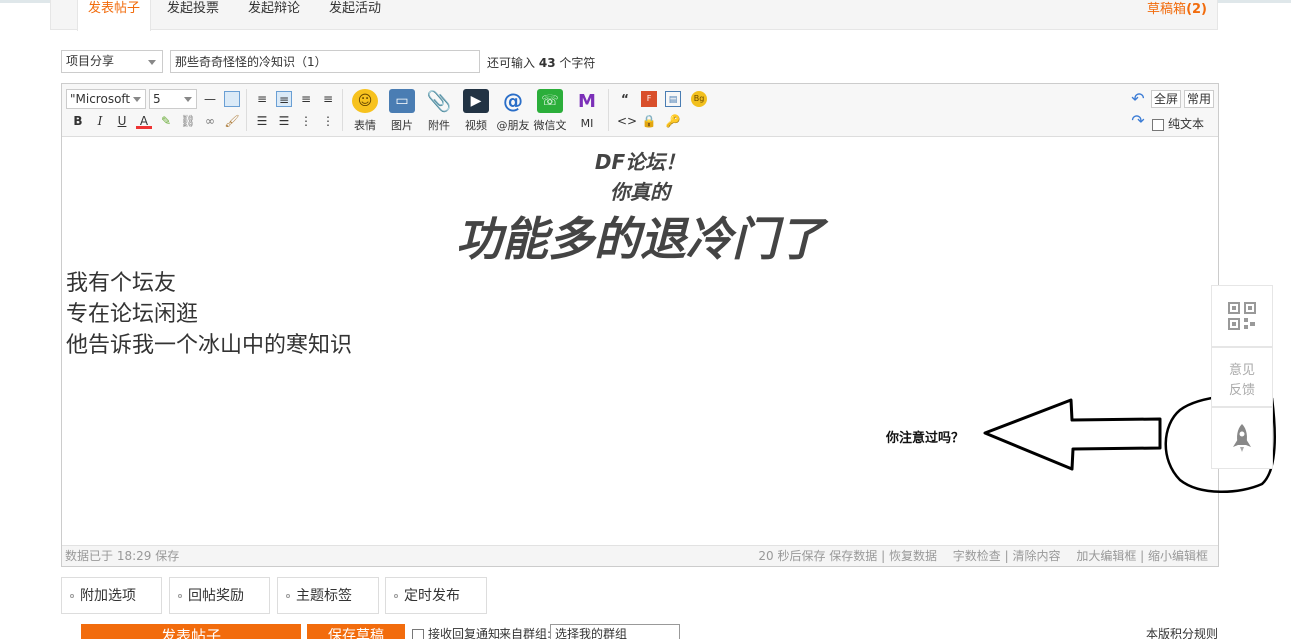  I want to click on save-status: 数据已于 18:29 保存, so click(122, 556).